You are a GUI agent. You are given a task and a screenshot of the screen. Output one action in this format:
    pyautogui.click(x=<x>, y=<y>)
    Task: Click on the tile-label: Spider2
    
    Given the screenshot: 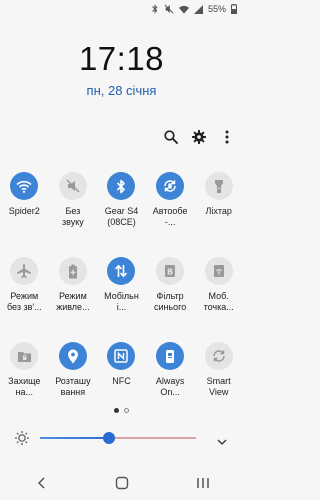 What is the action you would take?
    pyautogui.click(x=24, y=211)
    